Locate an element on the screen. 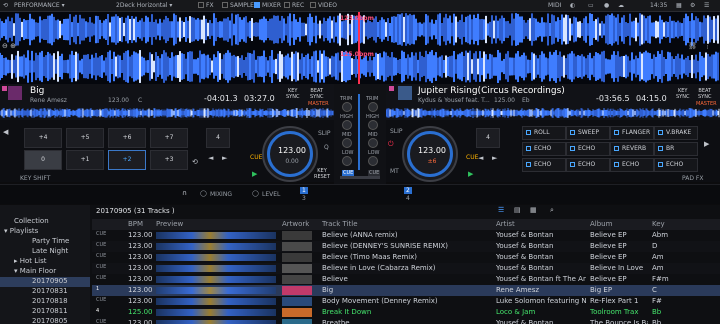 The width and height of the screenshot is (720, 324). deck1-q-label: Q is located at coordinates (326, 147).